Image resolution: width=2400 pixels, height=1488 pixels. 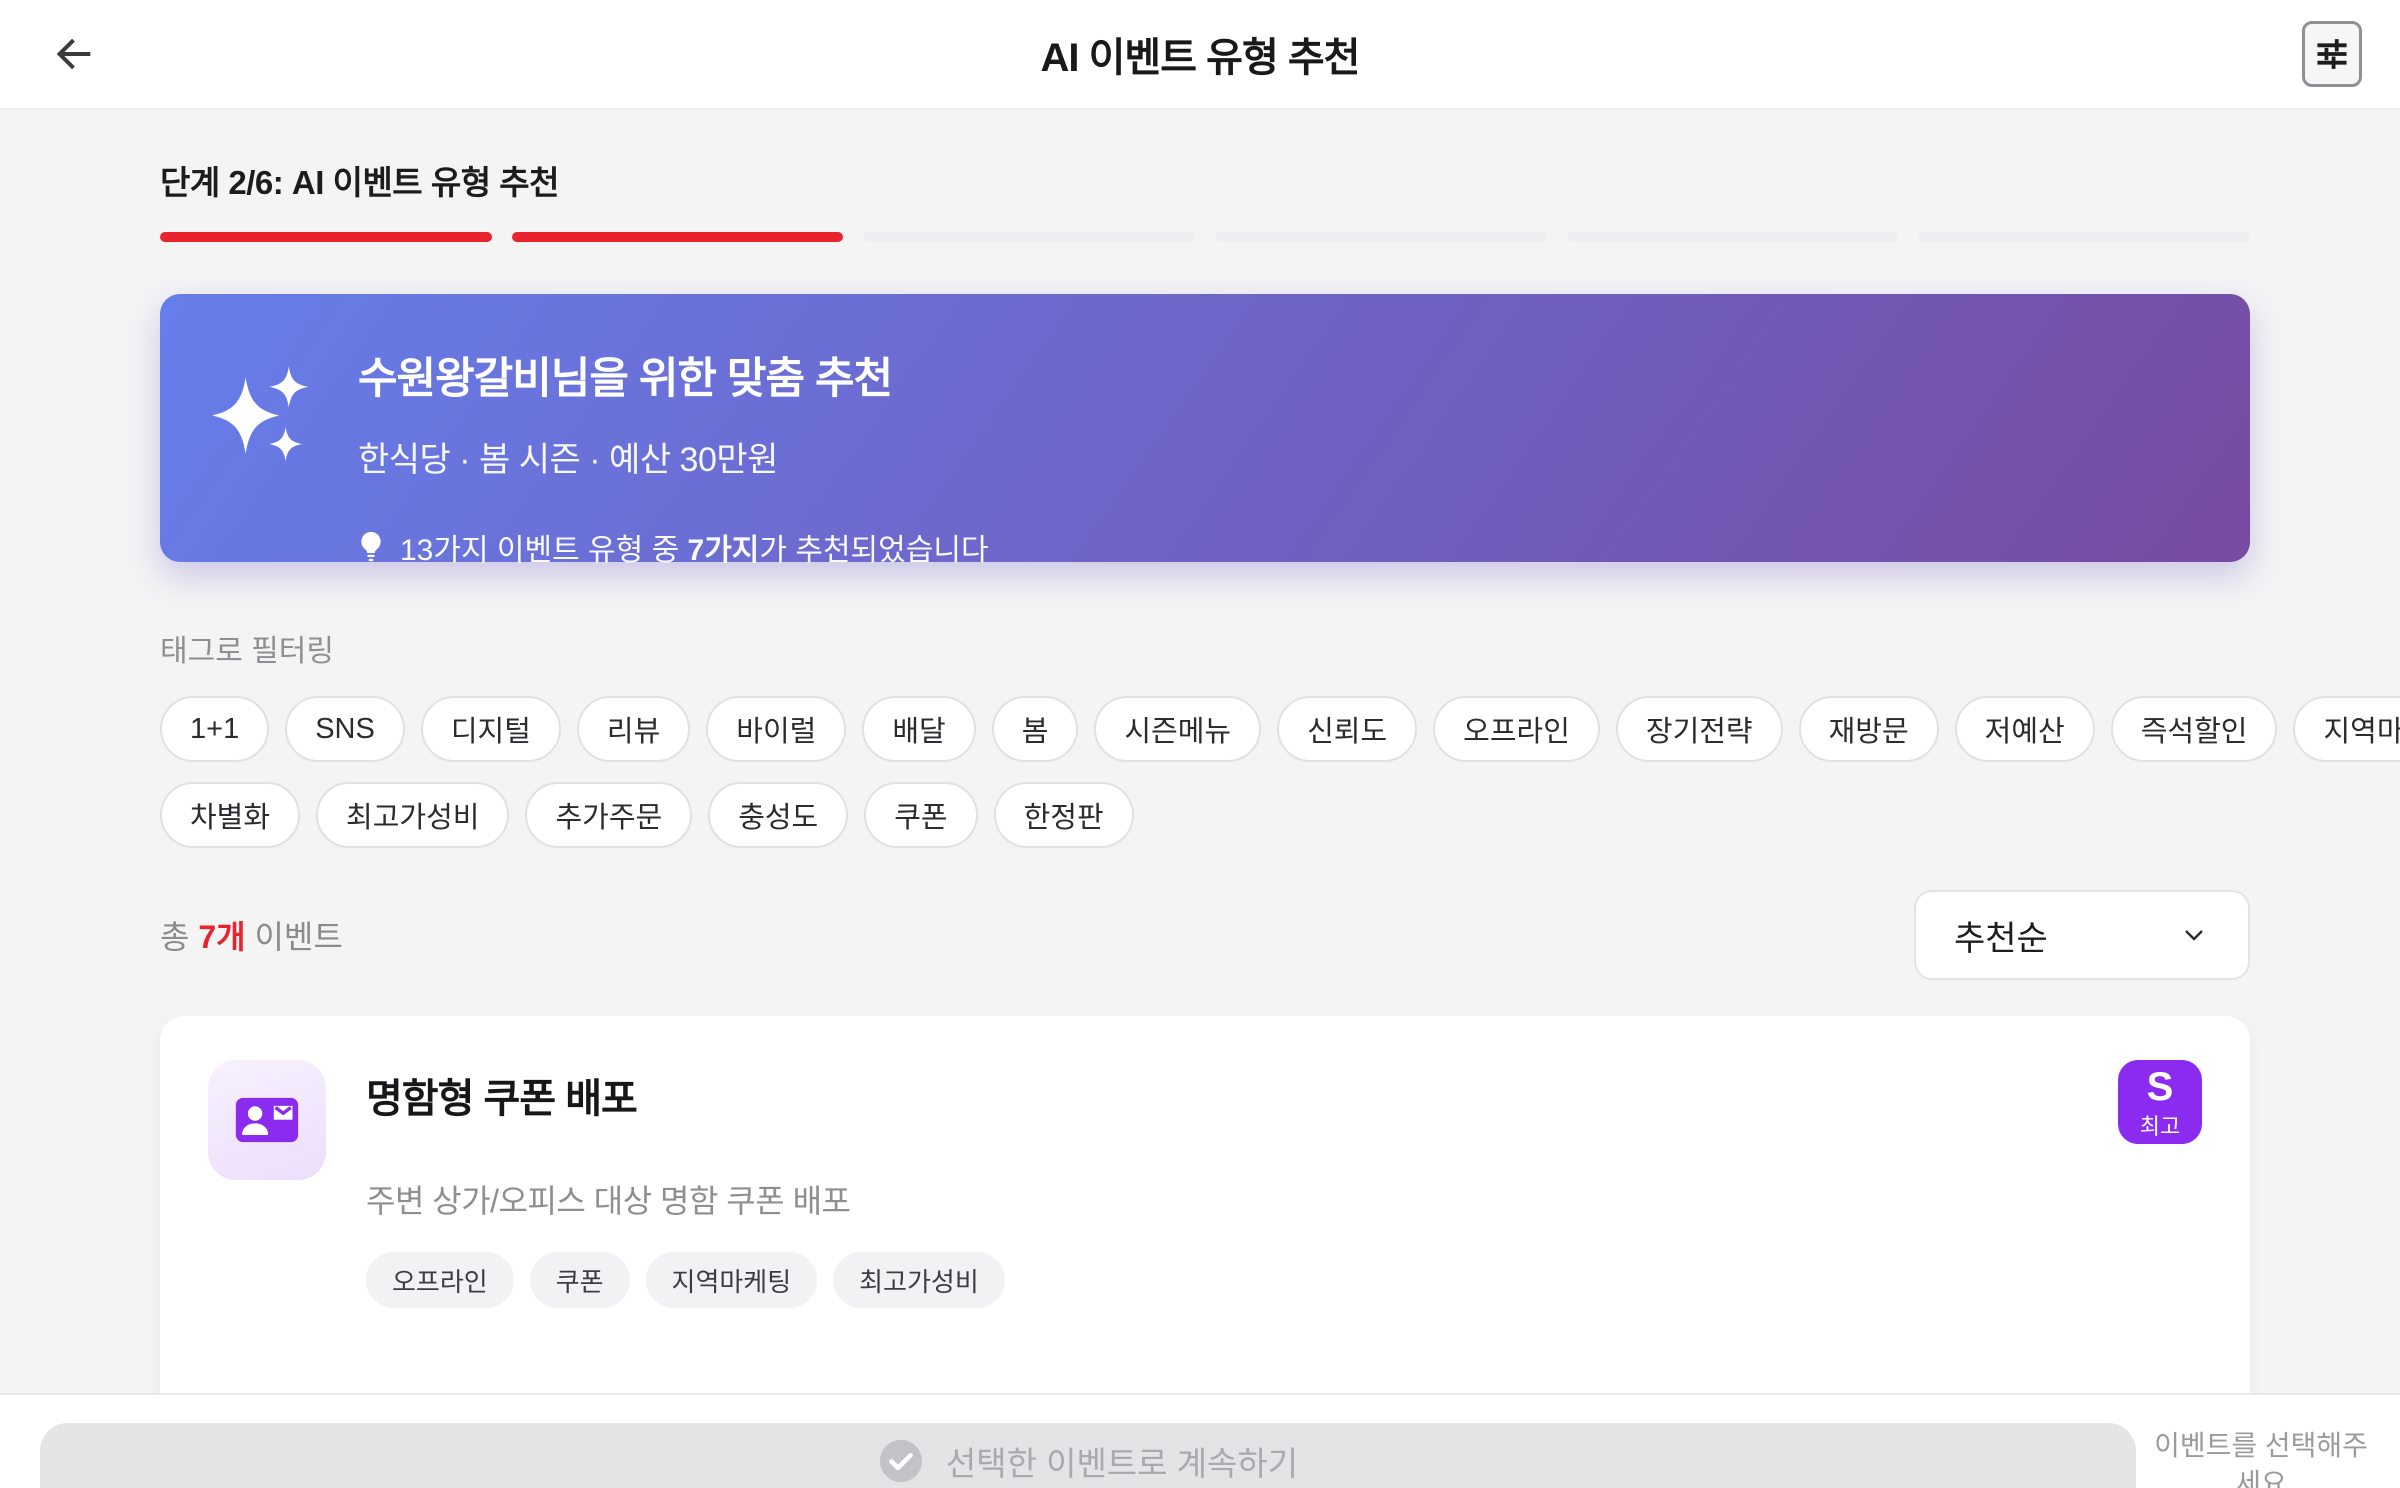 What do you see at coordinates (776, 729) in the screenshot?
I see `filter-chip: 바이럴` at bounding box center [776, 729].